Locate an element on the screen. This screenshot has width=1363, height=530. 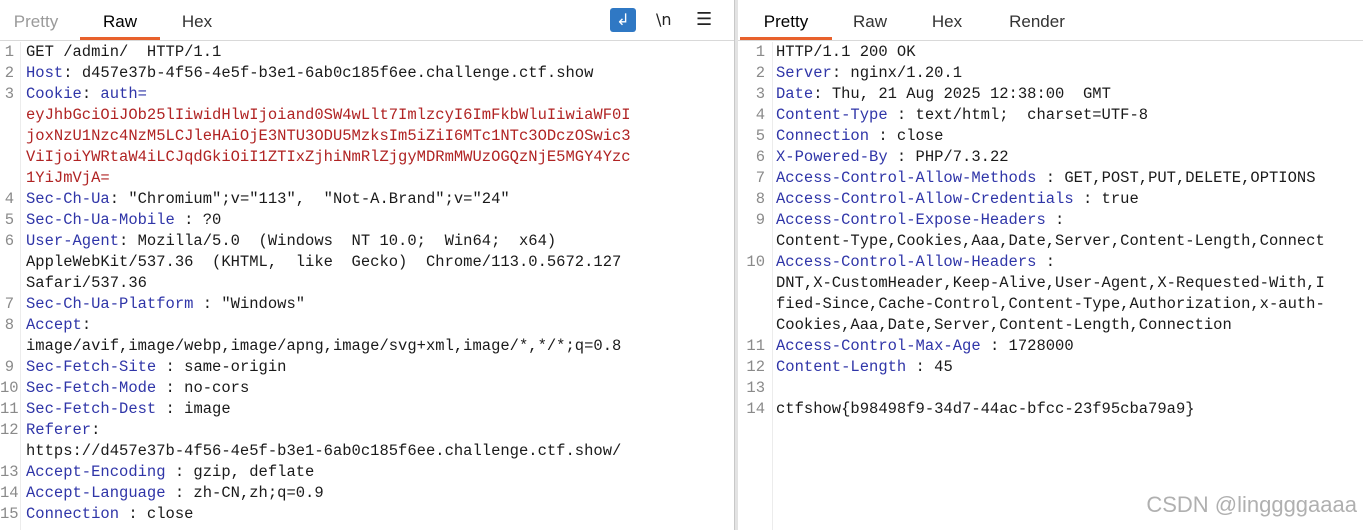
menu-icon: ☰ is located at coordinates (704, 20).